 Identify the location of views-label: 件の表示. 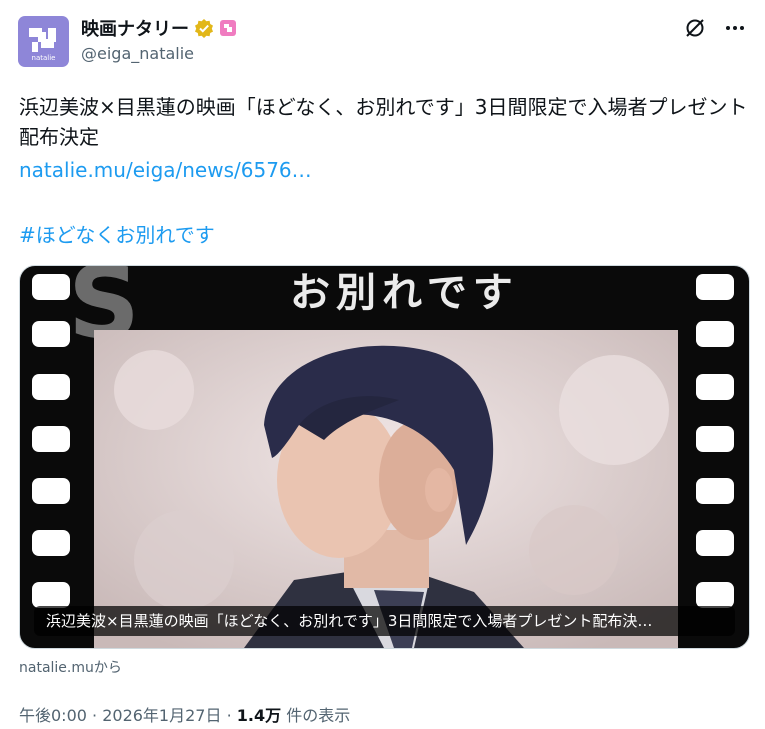
(318, 715).